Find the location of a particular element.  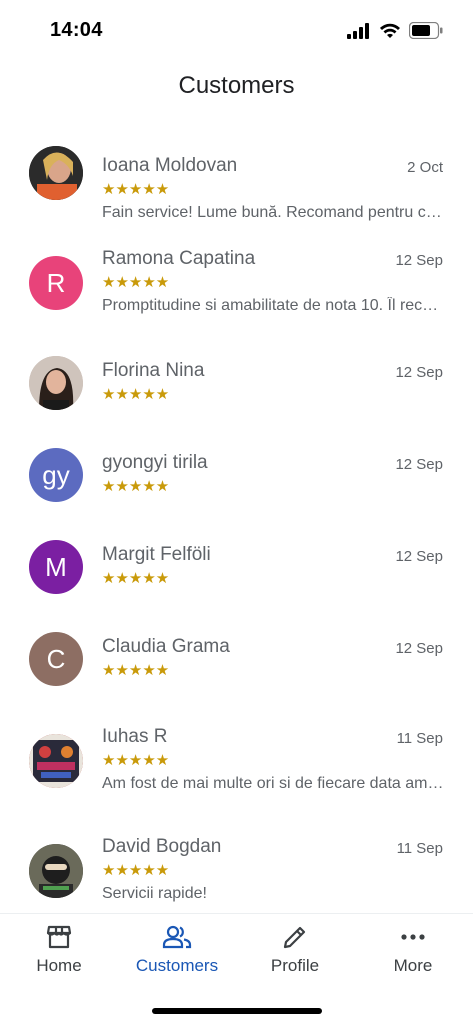

customer-name: Ramona Capatina is located at coordinates (179, 258).